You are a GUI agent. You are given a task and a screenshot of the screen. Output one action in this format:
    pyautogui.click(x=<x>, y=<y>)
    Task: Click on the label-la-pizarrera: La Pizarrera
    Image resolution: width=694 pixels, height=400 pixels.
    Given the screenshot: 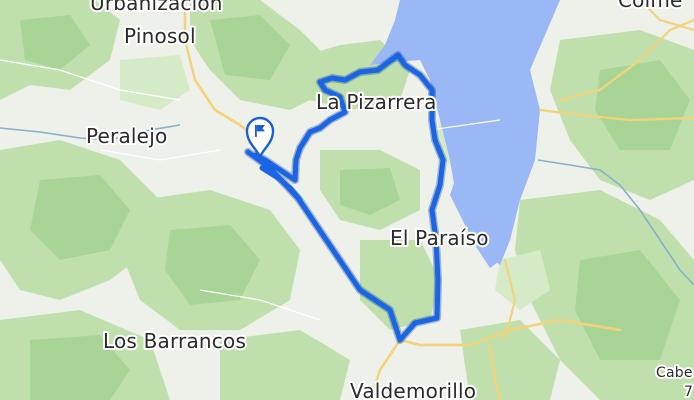 What is the action you would take?
    pyautogui.click(x=376, y=102)
    